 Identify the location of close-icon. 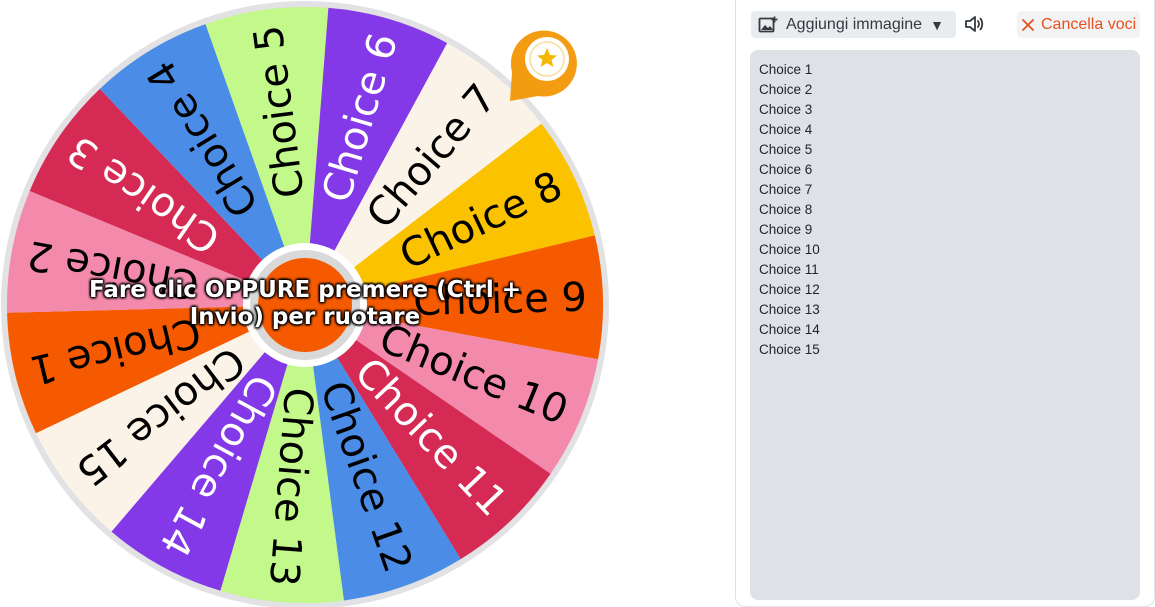
(1028, 24).